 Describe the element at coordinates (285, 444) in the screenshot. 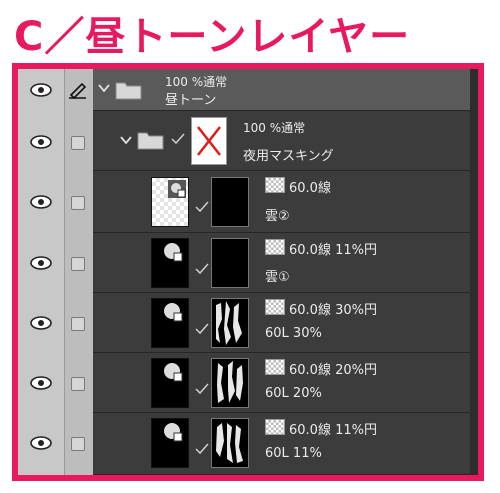

I see `layer-content: 60.0線 11%円 60L 11%` at that location.